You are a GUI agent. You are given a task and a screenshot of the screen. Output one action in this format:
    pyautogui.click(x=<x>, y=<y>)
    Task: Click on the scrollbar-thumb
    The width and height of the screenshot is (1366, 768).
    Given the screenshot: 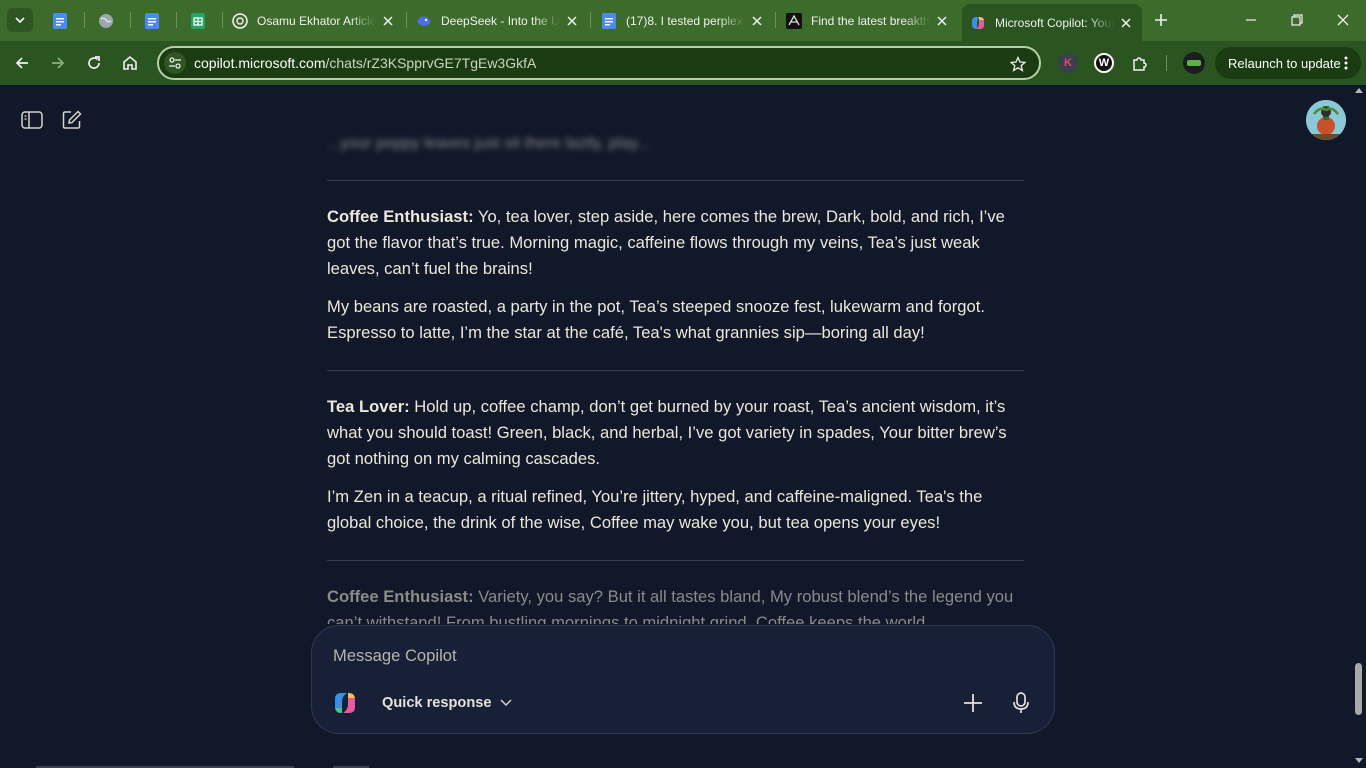 What is the action you would take?
    pyautogui.click(x=1358, y=689)
    